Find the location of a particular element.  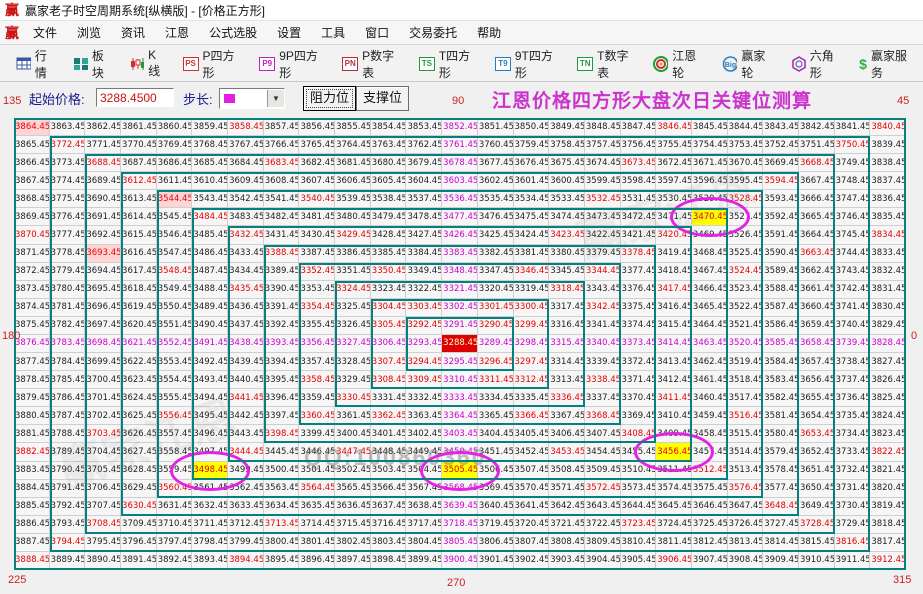

grid-cell: 3536.45 is located at coordinates (460, 199).